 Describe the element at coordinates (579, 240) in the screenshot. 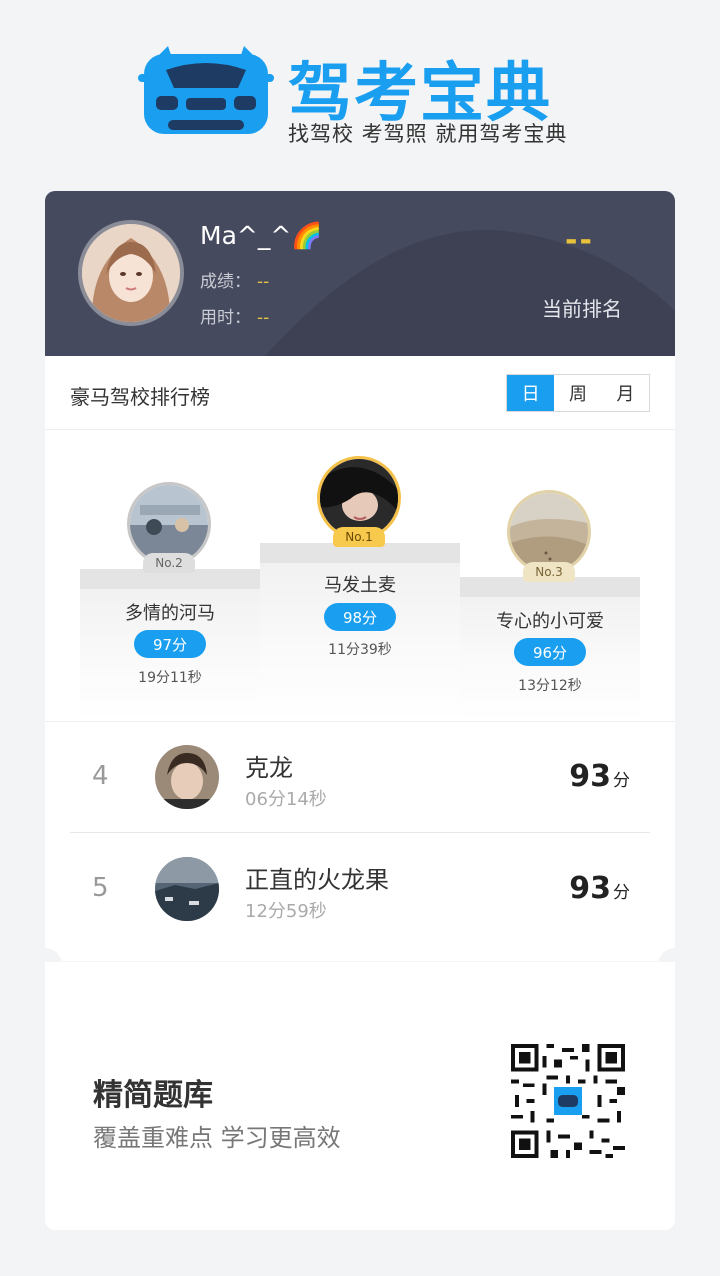

I see `current-rank-value: --` at that location.